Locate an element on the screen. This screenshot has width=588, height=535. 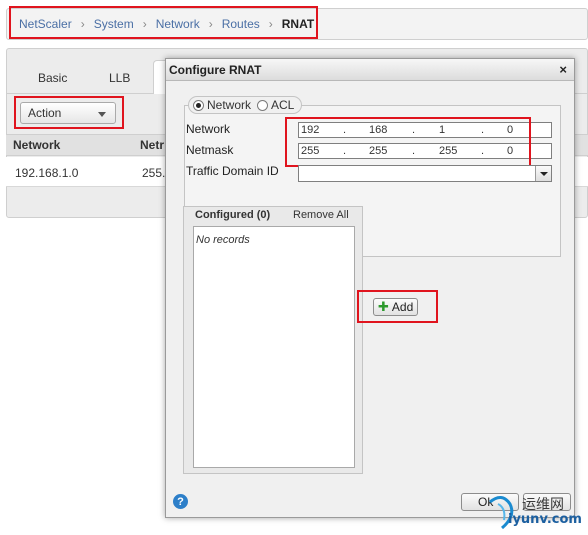
site-watermark: 运维网 iyunv.com is located at coordinates (538, 513).